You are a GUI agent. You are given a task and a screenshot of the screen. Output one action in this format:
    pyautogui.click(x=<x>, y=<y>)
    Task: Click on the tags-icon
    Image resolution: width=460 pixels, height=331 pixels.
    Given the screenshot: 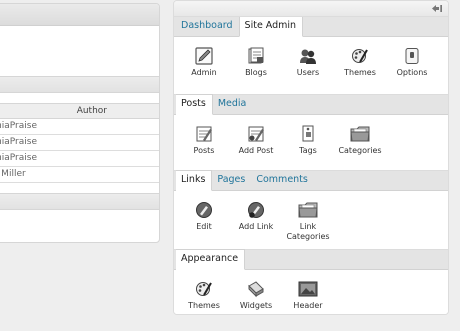 What is the action you would take?
    pyautogui.click(x=308, y=133)
    